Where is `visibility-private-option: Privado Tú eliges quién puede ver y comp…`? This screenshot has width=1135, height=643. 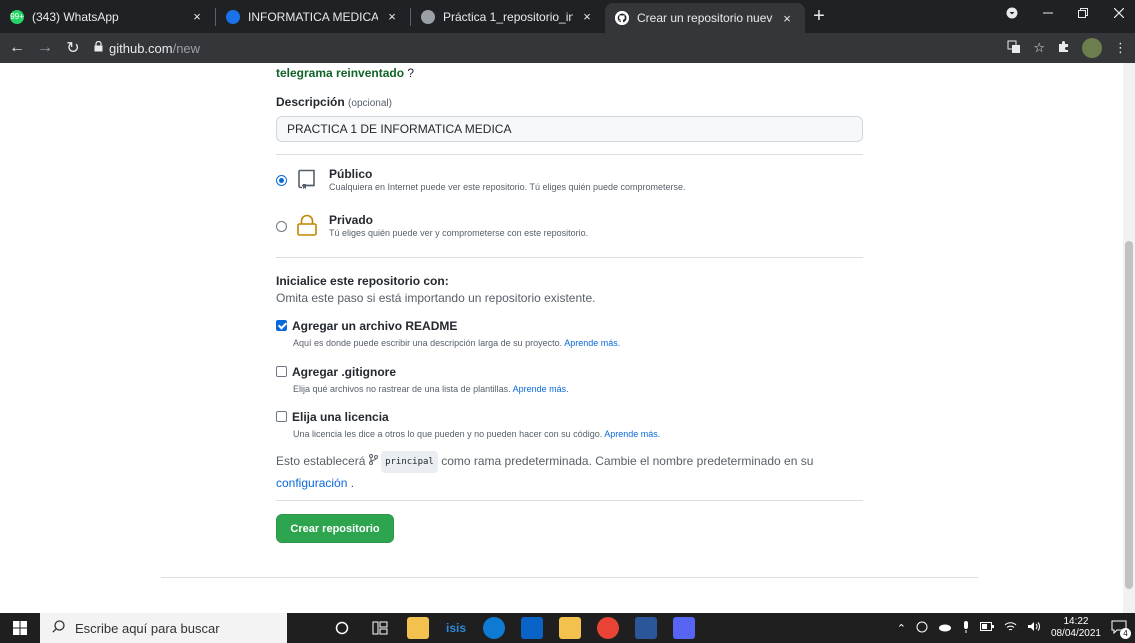
visibility-private-option: Privado Tú eliges quién puede ver y comp… is located at coordinates (432, 226).